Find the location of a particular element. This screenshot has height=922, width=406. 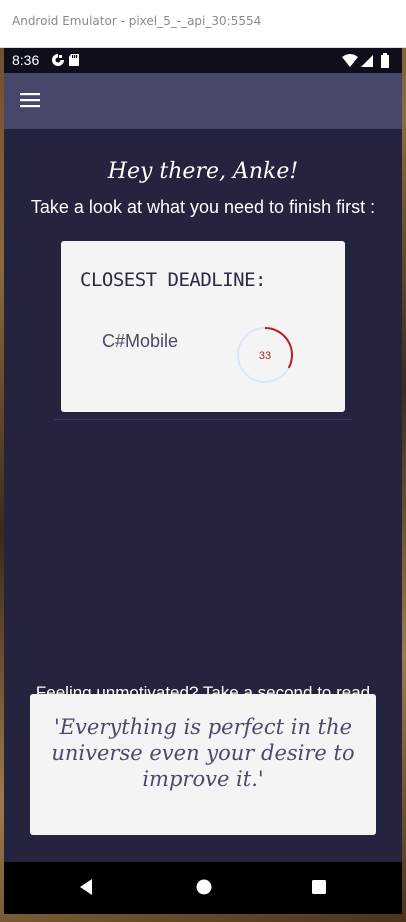

recents-square-icon is located at coordinates (319, 887).